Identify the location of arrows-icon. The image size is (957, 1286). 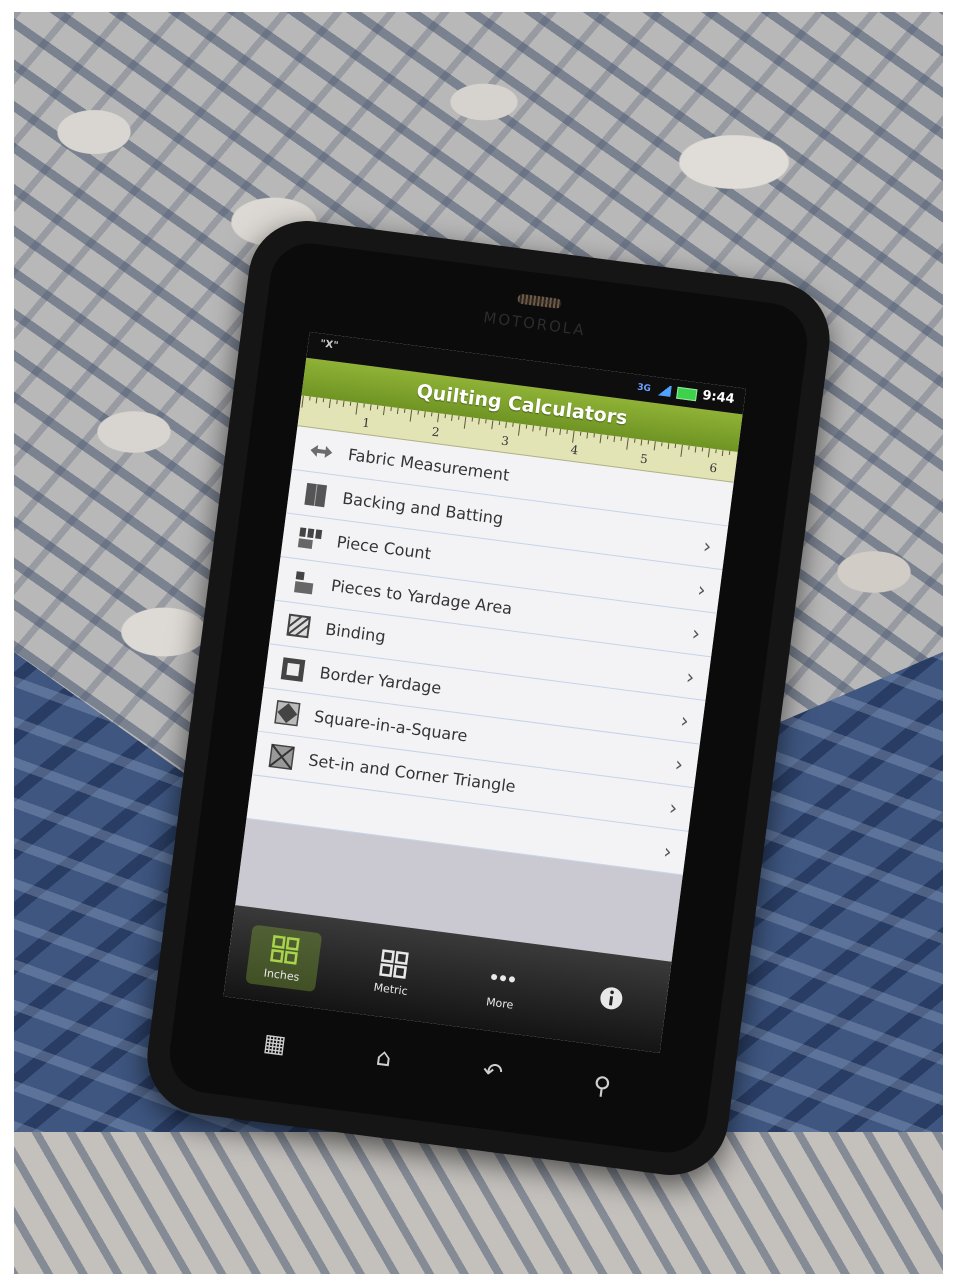
(321, 451).